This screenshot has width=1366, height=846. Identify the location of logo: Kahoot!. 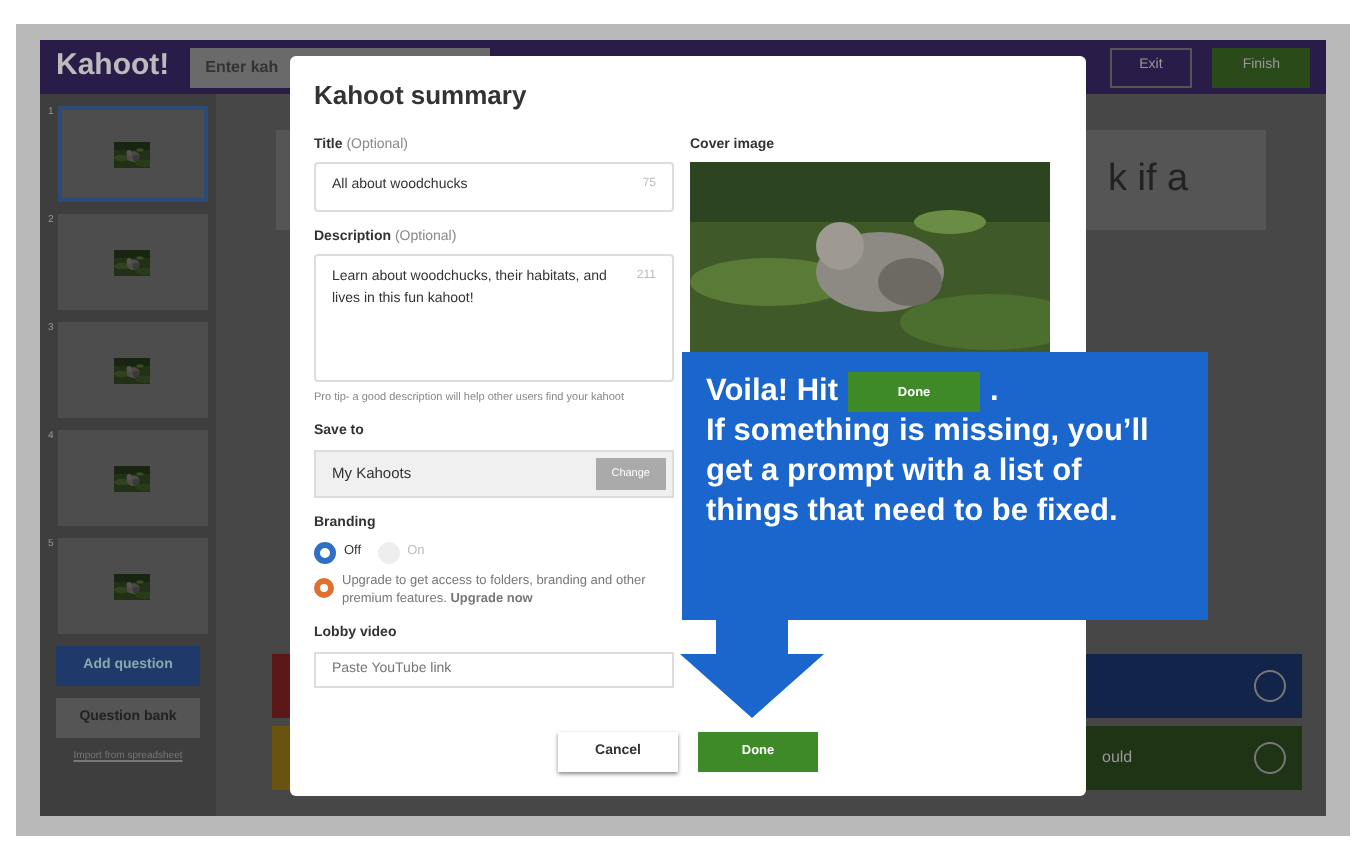
(113, 66).